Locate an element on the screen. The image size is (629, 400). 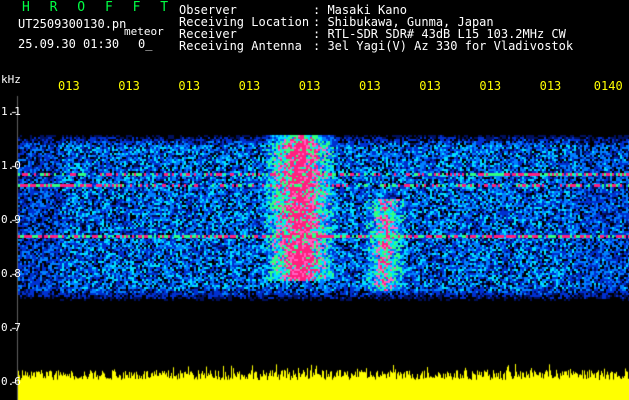
y-tick-label: 0.8 is located at coordinates (11, 274).